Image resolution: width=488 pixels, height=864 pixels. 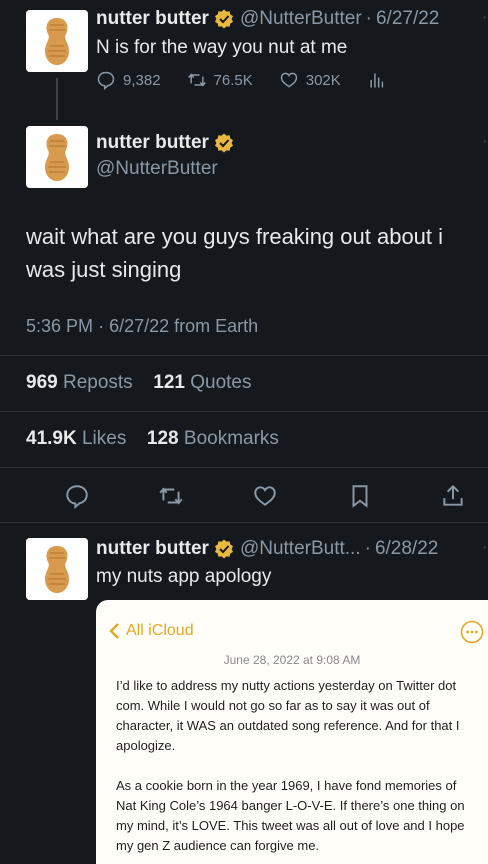 I want to click on like-button, so click(x=265, y=496).